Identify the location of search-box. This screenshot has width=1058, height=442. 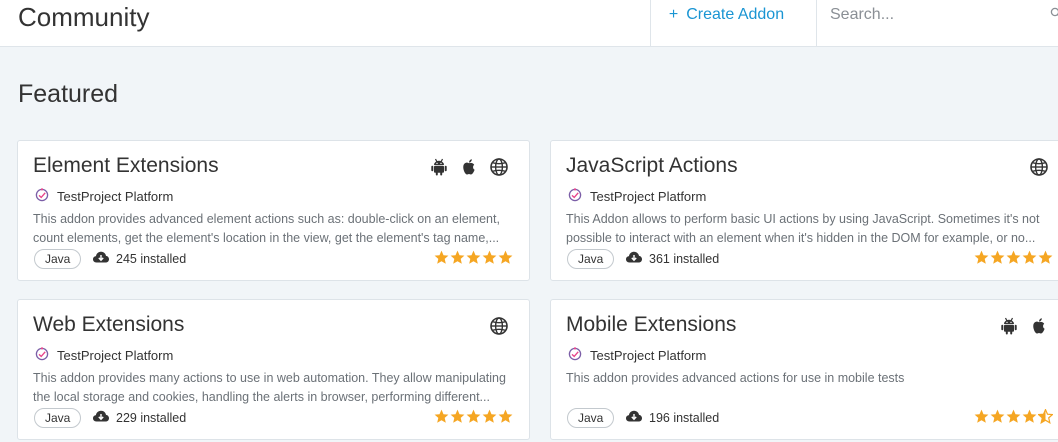
(938, 23).